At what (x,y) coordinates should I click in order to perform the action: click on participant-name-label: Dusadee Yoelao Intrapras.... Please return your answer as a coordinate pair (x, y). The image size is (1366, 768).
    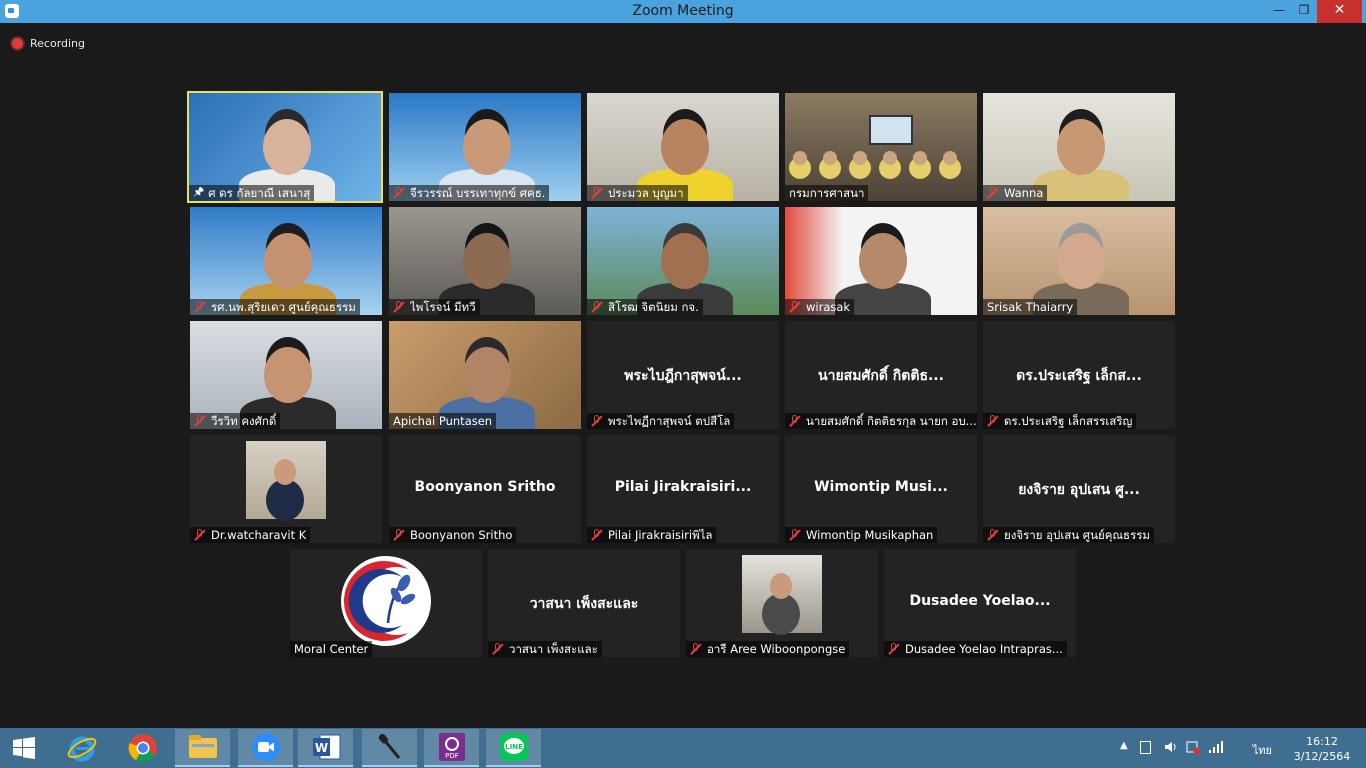
    Looking at the image, I should click on (975, 649).